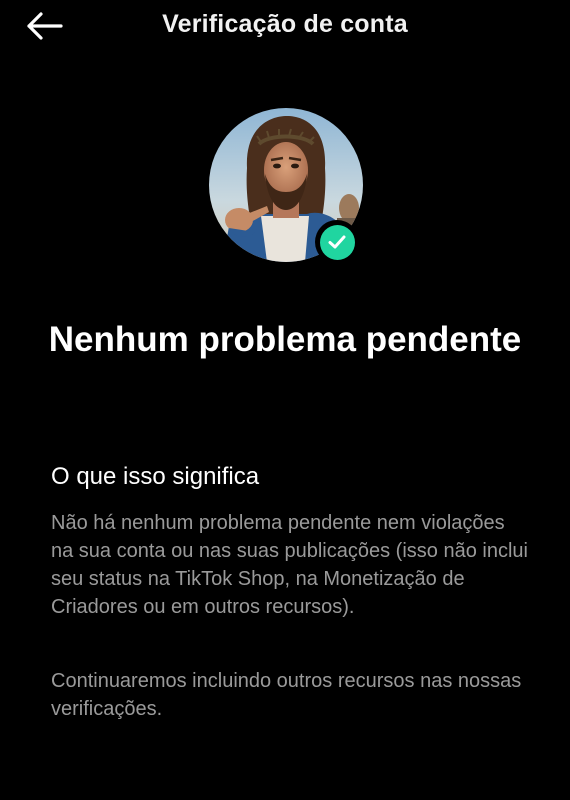 The image size is (570, 800). What do you see at coordinates (285, 339) in the screenshot?
I see `status-heading: Nenhum problema pendente` at bounding box center [285, 339].